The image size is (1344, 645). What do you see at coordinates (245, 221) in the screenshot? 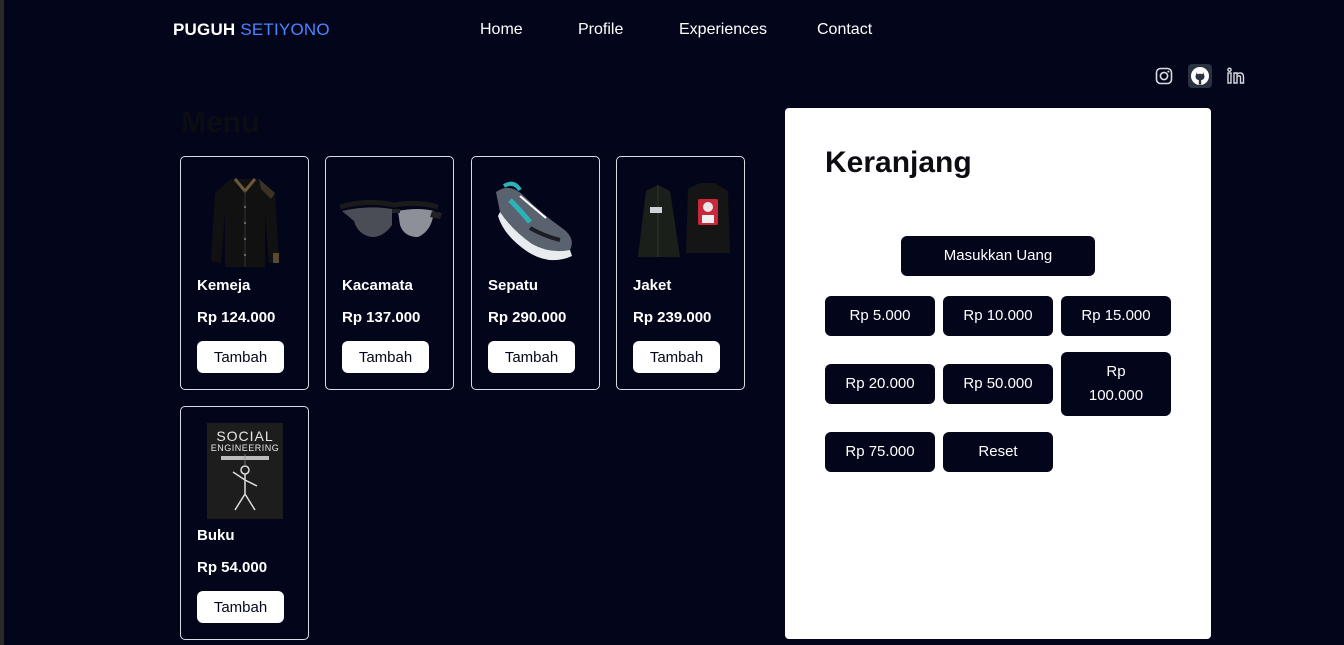
I see `shirt-image` at bounding box center [245, 221].